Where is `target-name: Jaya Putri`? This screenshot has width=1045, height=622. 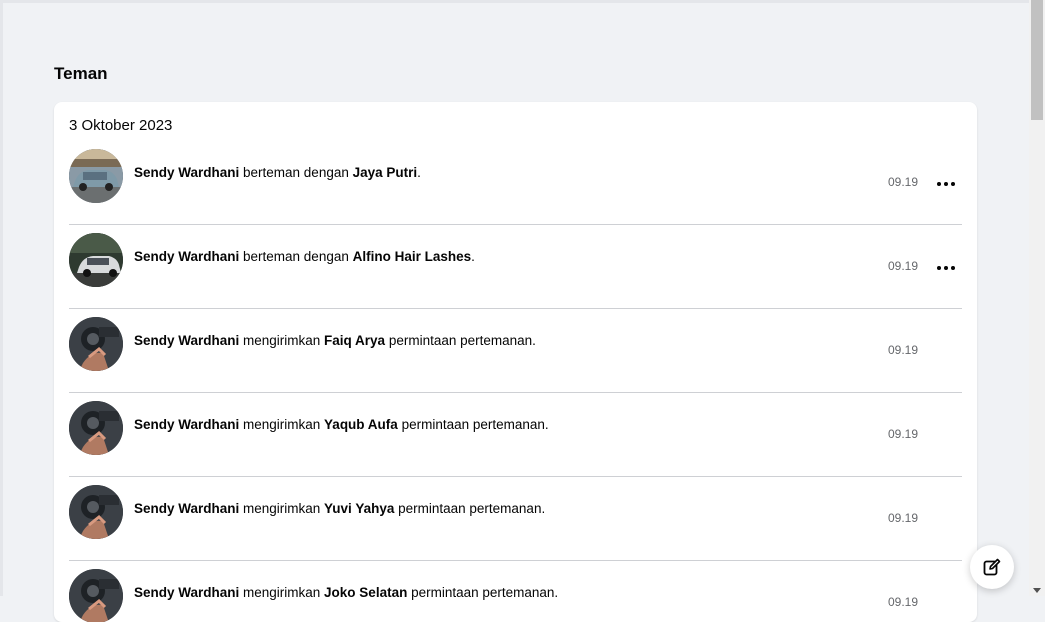 target-name: Jaya Putri is located at coordinates (385, 172).